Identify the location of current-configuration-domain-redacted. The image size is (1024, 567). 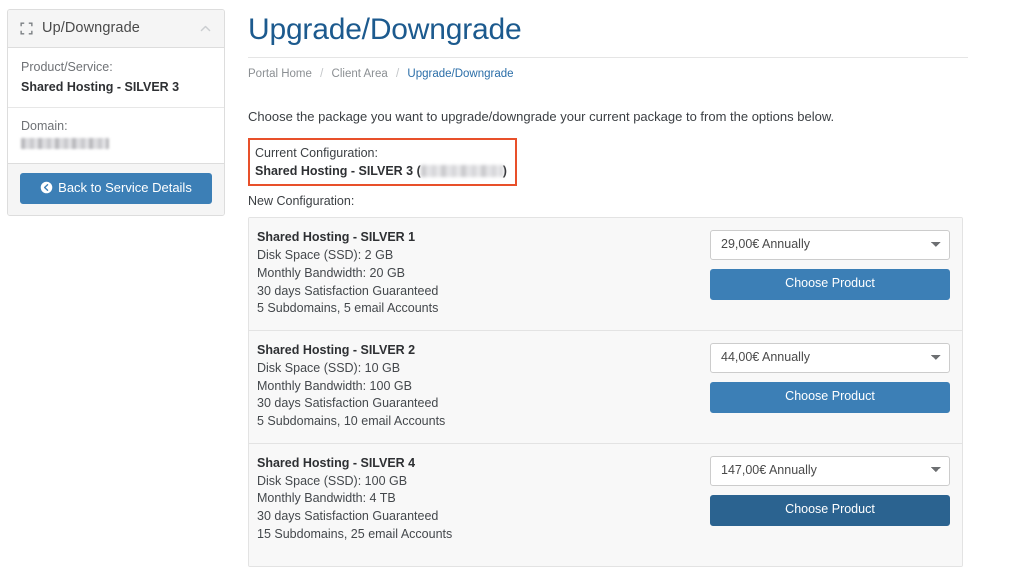
(461, 171).